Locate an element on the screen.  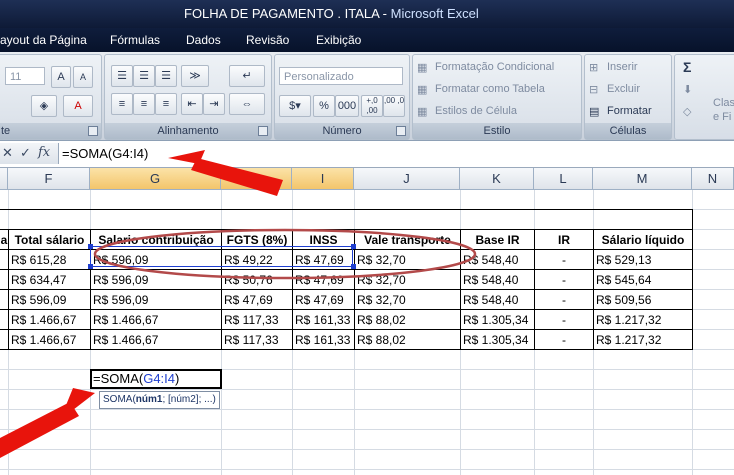
annotation-ellipse is located at coordinates (285, 254).